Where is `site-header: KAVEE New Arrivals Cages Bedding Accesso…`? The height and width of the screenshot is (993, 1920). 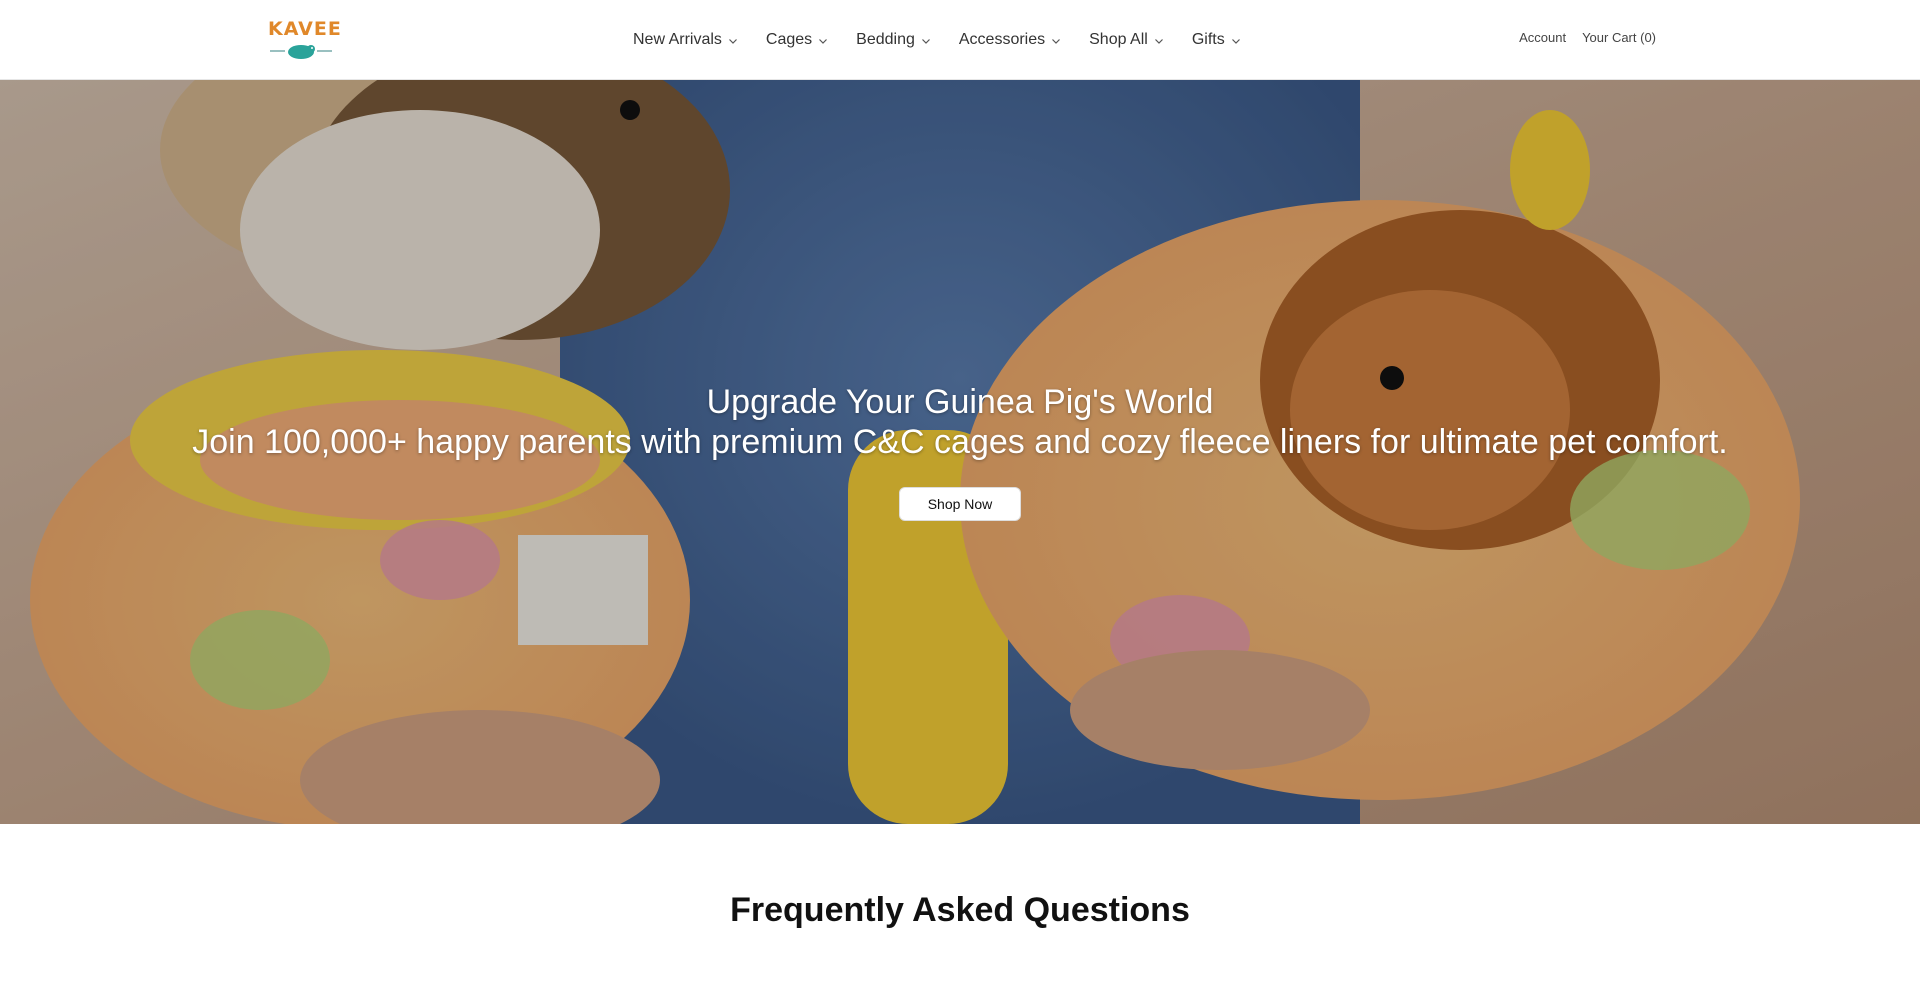 site-header: KAVEE New Arrivals Cages Bedding Accesso… is located at coordinates (960, 40).